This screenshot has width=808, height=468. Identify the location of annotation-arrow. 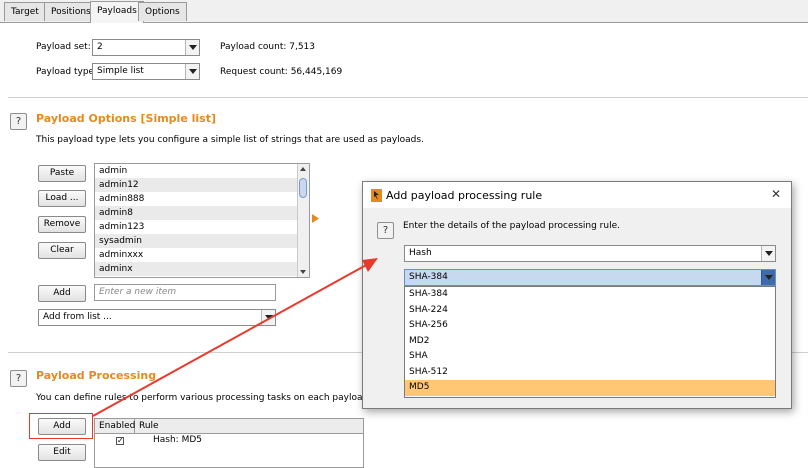
(235, 337).